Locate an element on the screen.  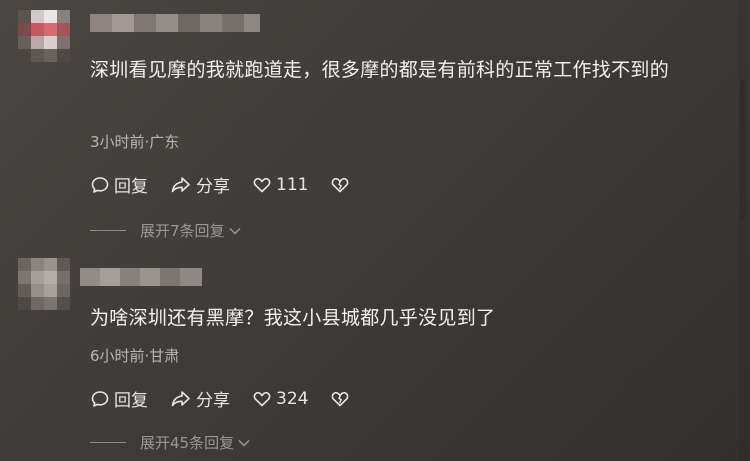
expand-replies-label: 展开7条回复 is located at coordinates (182, 231).